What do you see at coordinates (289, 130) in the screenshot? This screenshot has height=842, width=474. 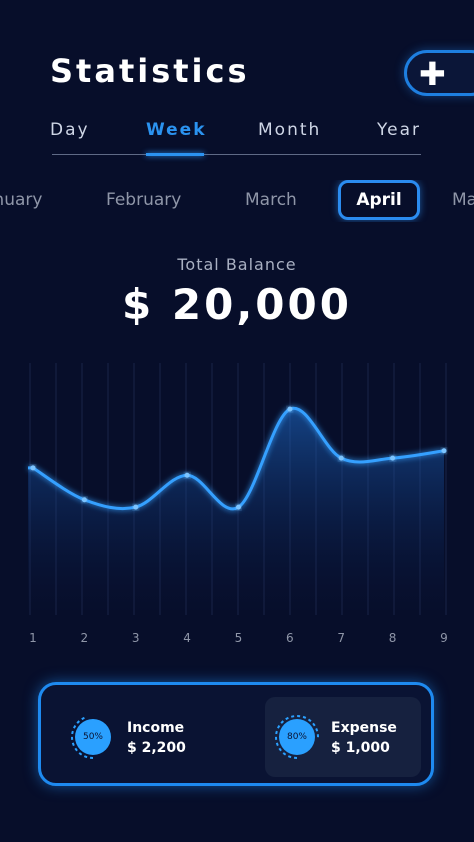 I see `tab-month: Month` at bounding box center [289, 130].